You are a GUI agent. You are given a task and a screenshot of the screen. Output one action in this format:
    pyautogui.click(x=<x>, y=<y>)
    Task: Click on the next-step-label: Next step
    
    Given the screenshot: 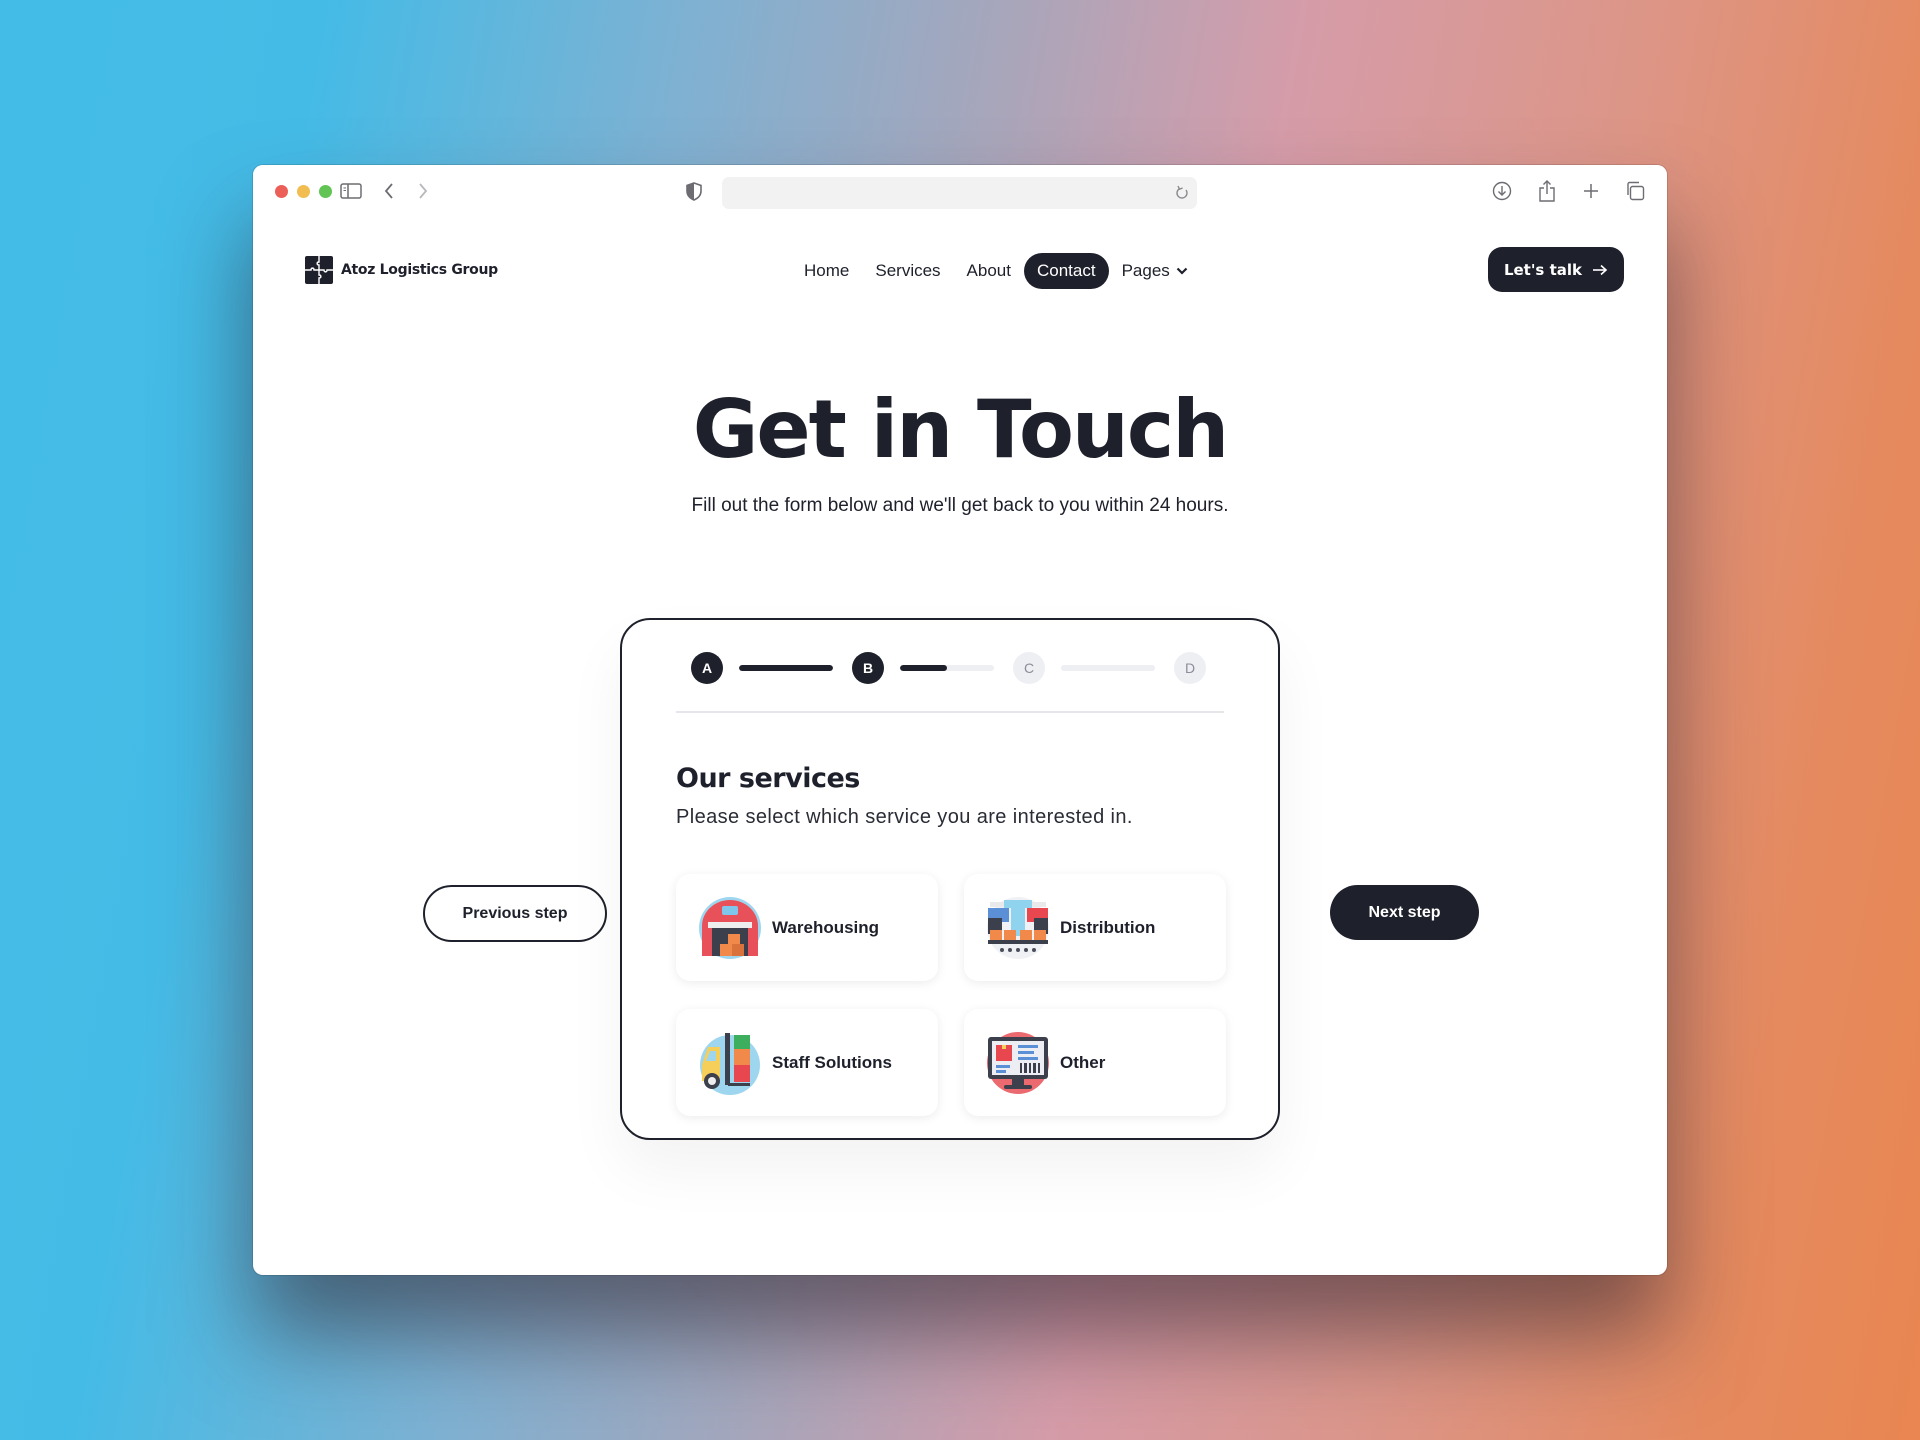 What is the action you would take?
    pyautogui.click(x=1404, y=912)
    